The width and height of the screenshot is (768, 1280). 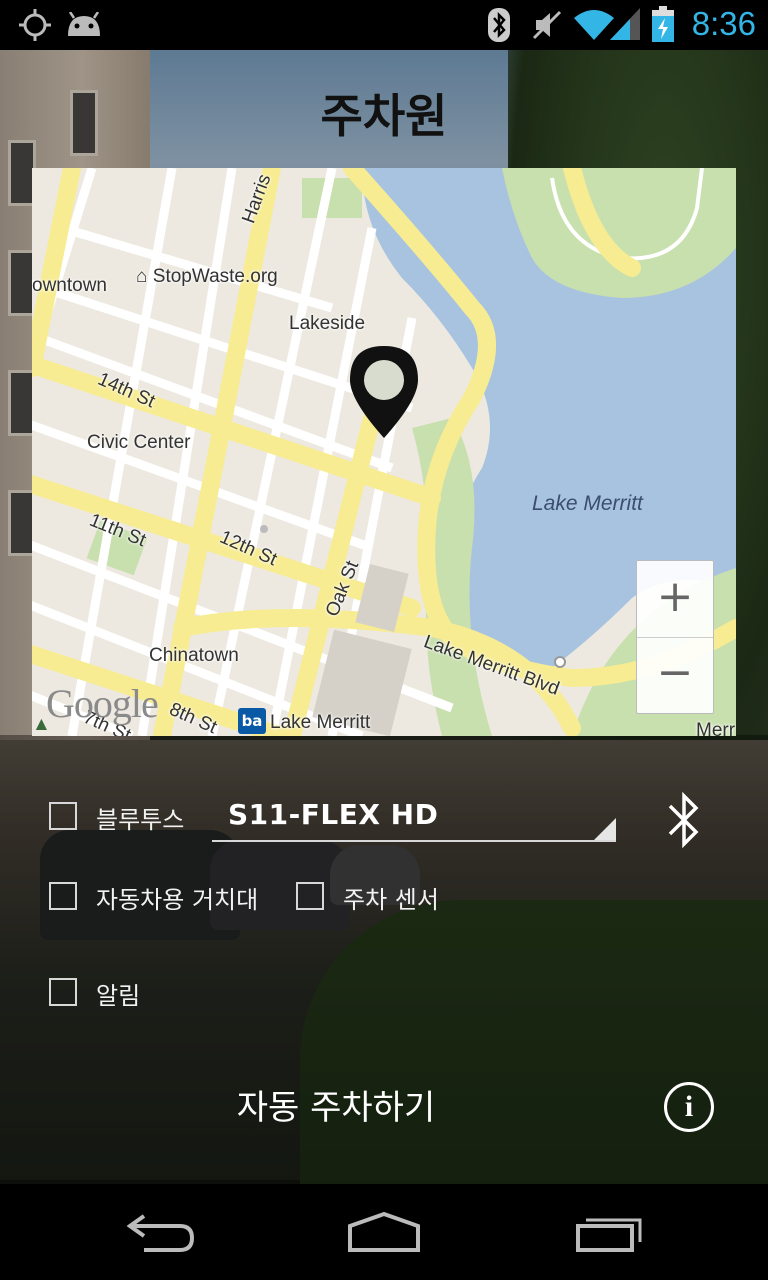 I want to click on spinner-arrow-icon, so click(x=605, y=829).